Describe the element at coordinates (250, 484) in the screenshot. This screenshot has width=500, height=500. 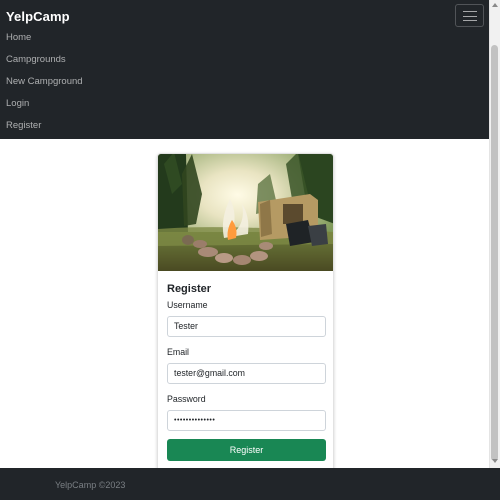
I see `footer: YelpCamp ©2023` at that location.